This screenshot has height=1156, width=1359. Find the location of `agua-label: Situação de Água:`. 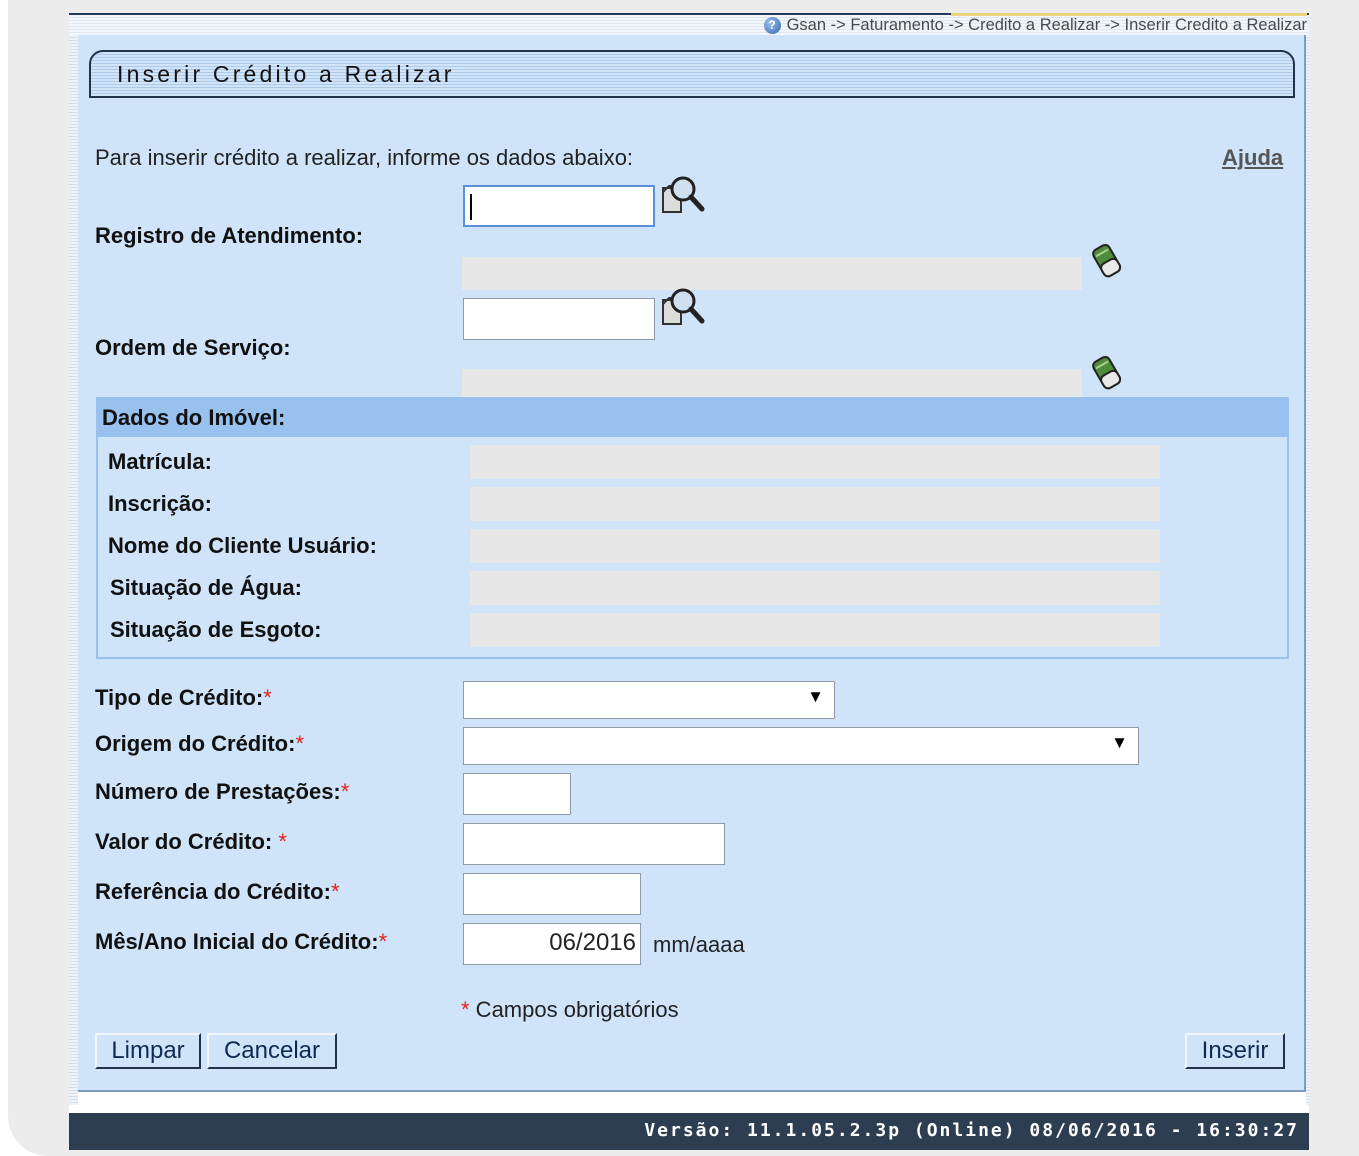

agua-label: Situação de Água: is located at coordinates (206, 587).